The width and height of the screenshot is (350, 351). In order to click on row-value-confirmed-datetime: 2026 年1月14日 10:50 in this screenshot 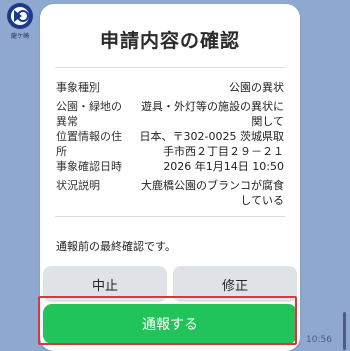, I will do `click(223, 166)`.